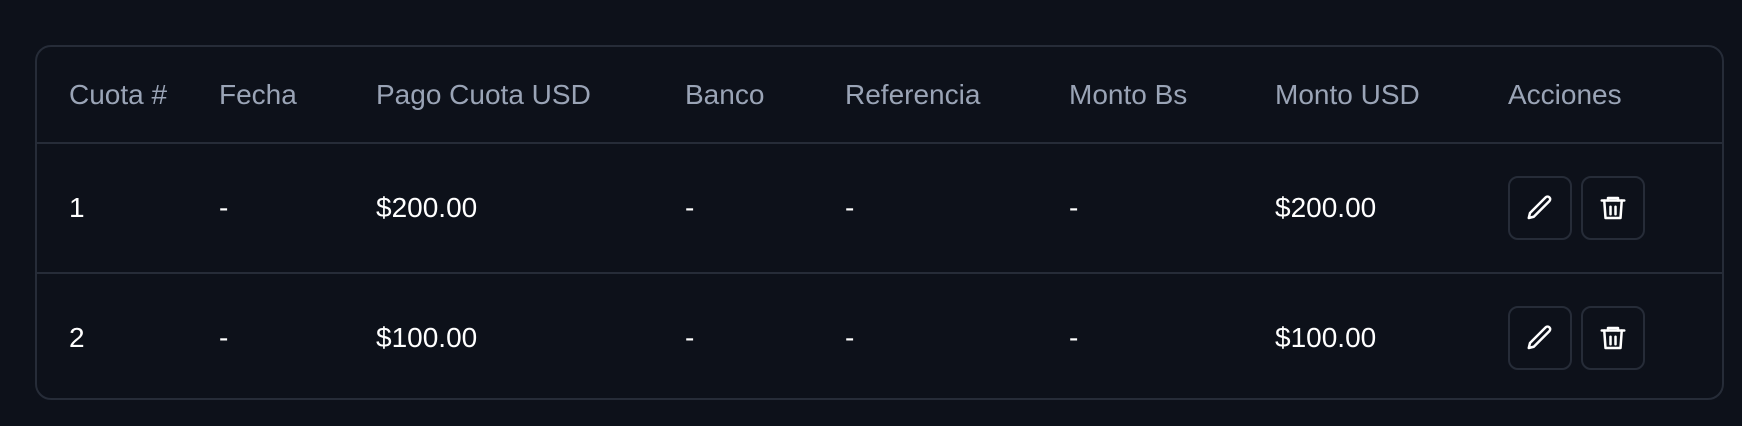  I want to click on header-cuota: Cuota #, so click(128, 95).